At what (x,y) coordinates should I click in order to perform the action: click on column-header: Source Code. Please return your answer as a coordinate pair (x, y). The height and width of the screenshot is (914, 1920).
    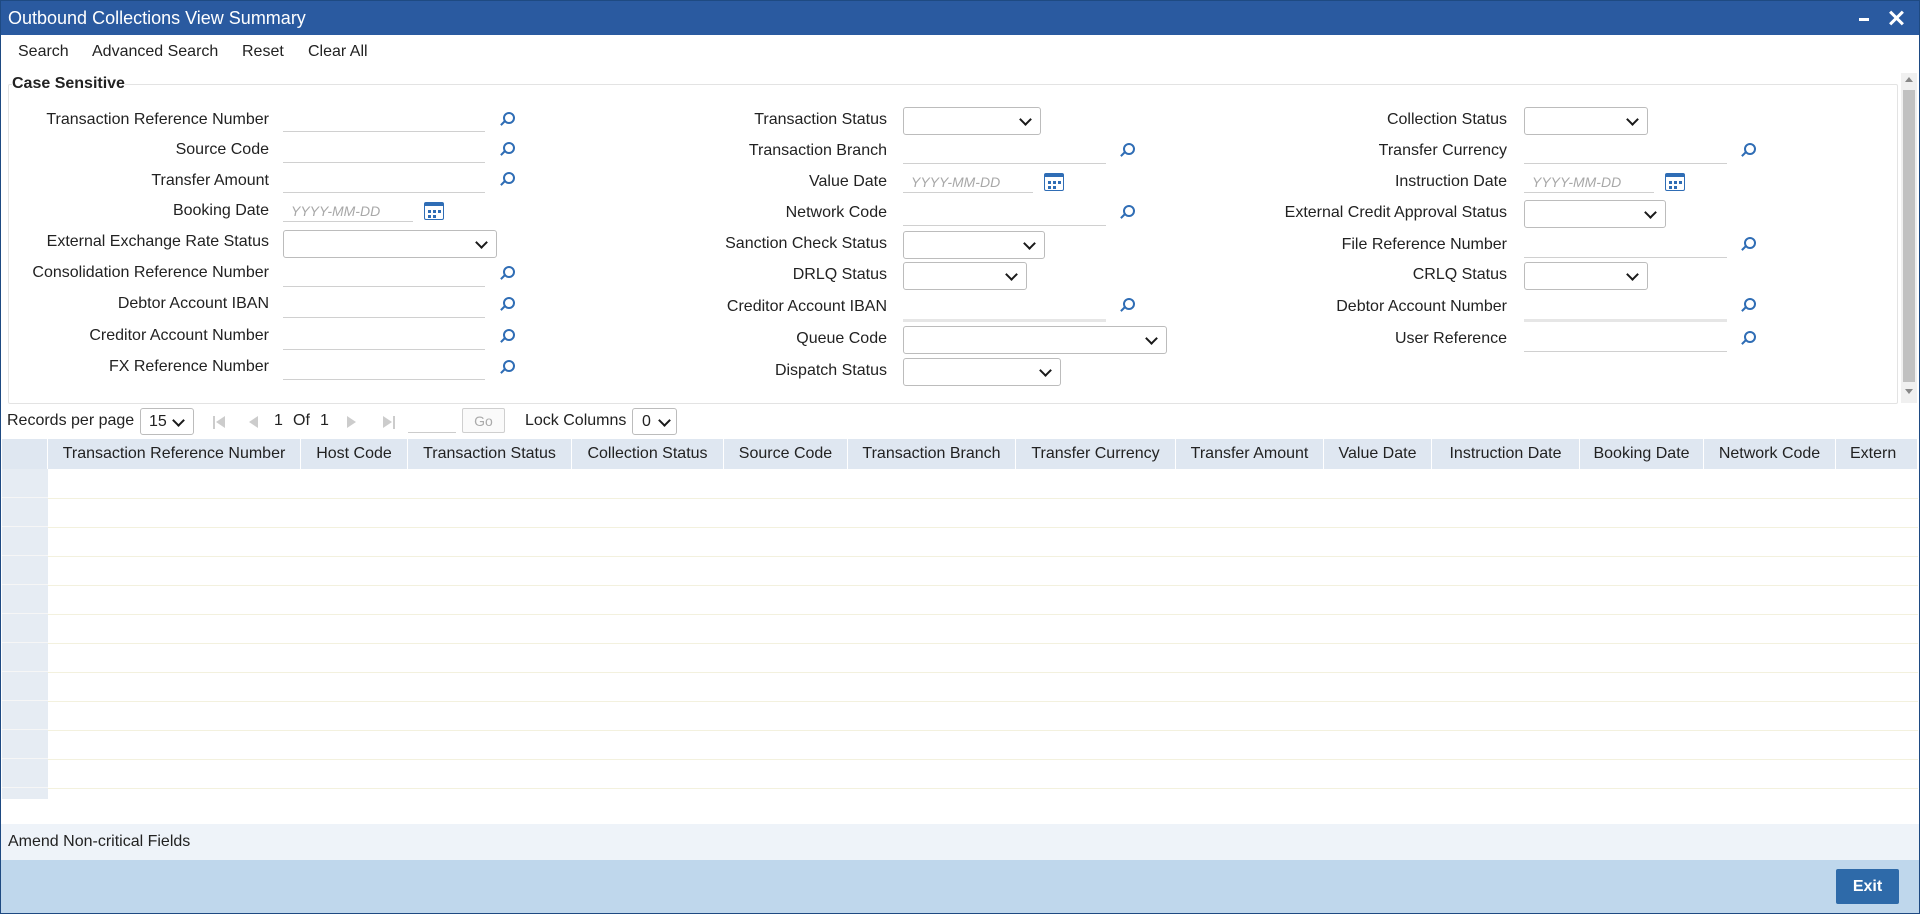
    Looking at the image, I should click on (786, 454).